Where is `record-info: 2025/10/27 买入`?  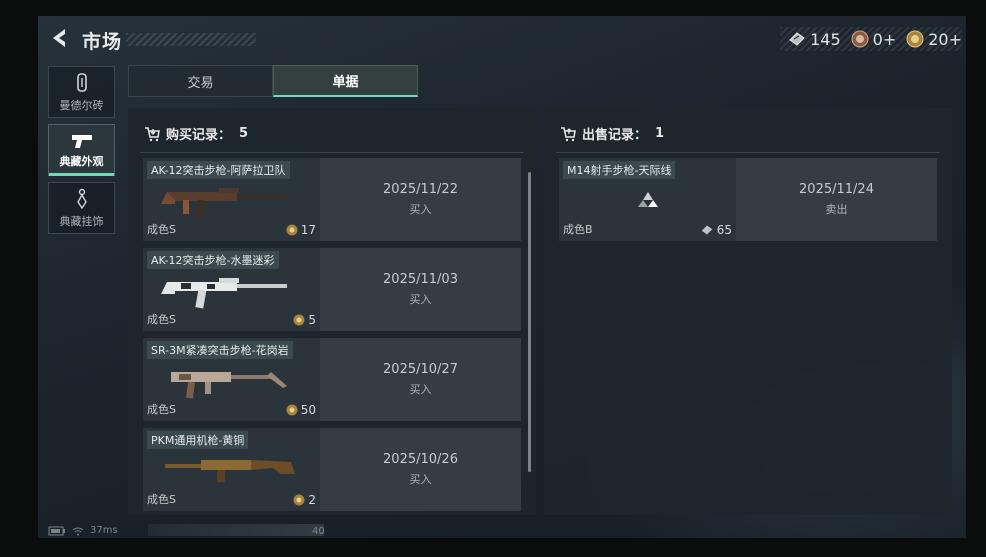 record-info: 2025/10/27 买入 is located at coordinates (420, 379).